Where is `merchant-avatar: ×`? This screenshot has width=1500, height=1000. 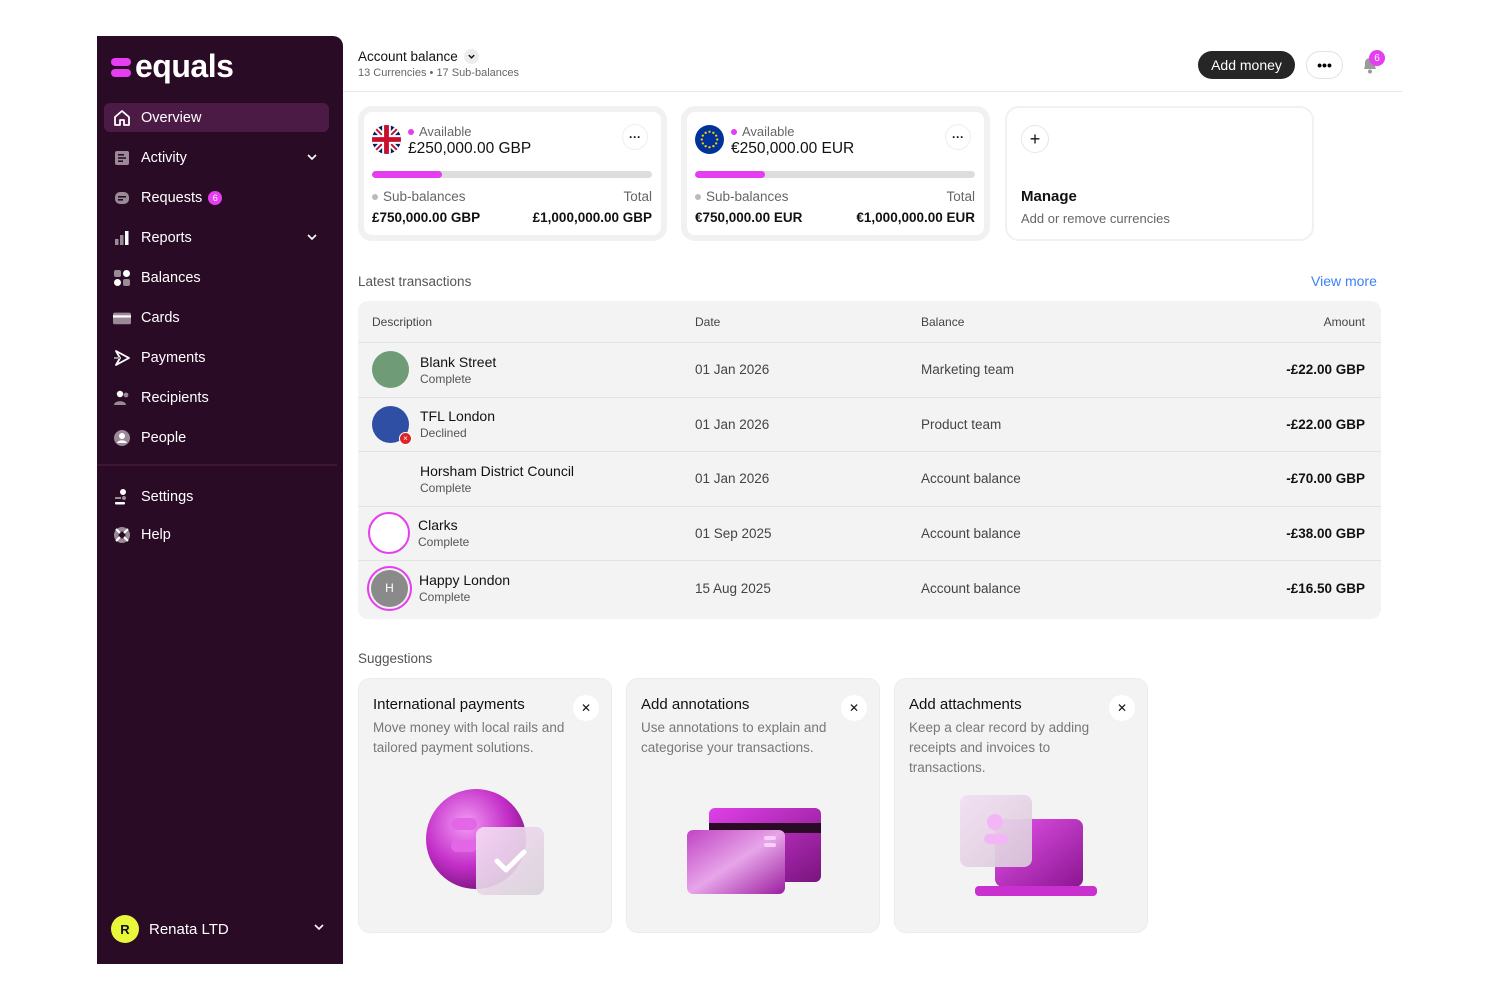 merchant-avatar: × is located at coordinates (392, 425).